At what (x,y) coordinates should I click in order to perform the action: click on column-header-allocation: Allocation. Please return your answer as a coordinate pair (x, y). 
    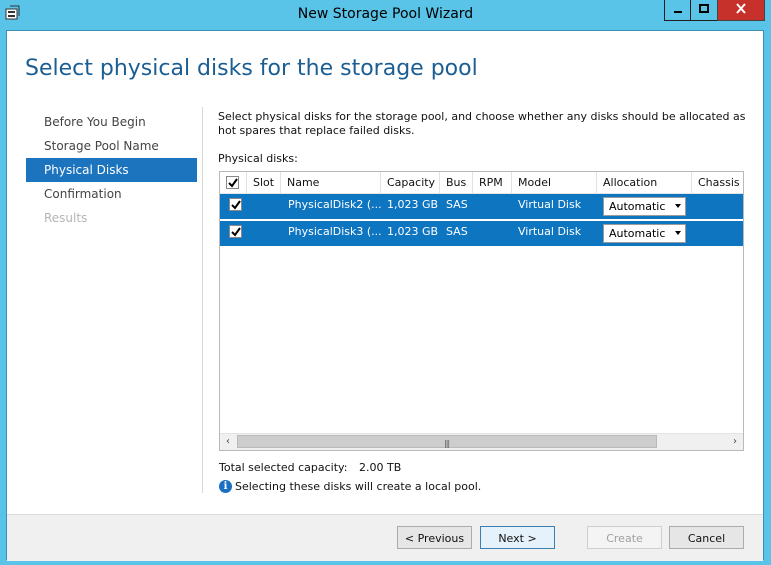
    Looking at the image, I should click on (644, 182).